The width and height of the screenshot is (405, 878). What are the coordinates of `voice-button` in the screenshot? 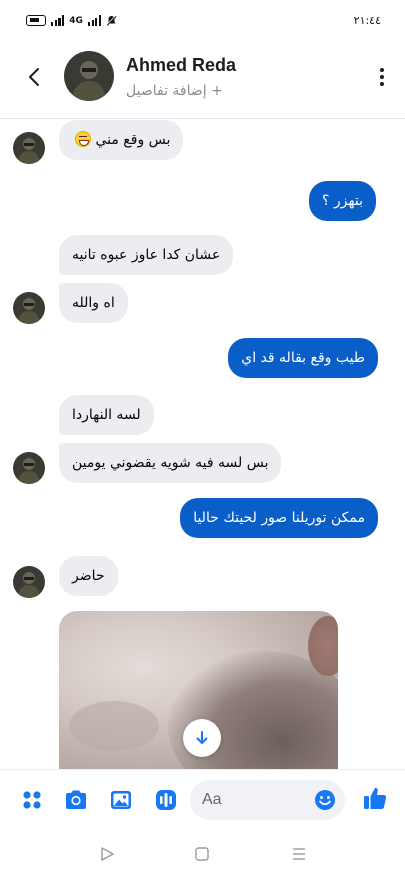 It's located at (166, 800).